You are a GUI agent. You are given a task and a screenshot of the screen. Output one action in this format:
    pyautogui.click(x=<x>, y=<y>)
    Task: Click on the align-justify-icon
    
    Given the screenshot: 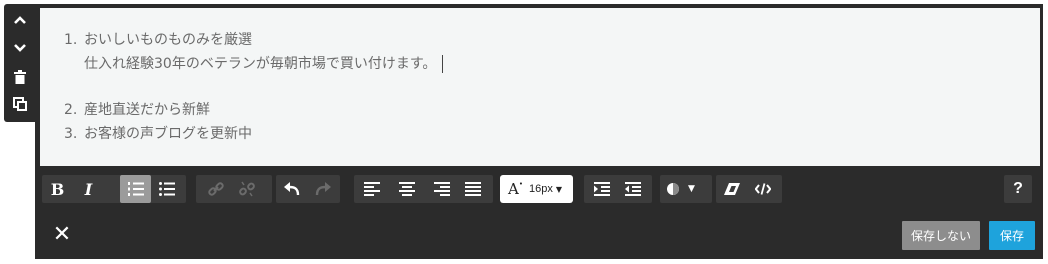 What is the action you would take?
    pyautogui.click(x=472, y=189)
    